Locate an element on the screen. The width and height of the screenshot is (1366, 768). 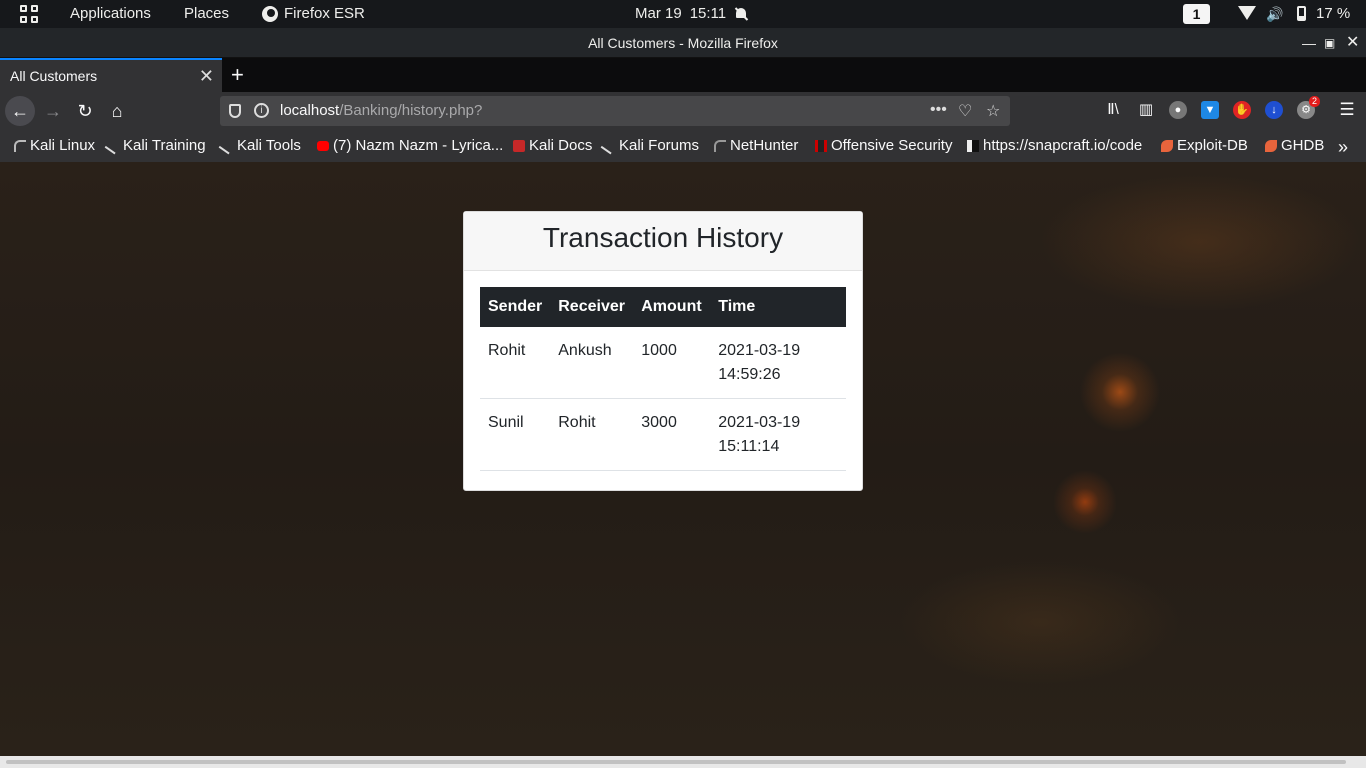
horizontal-scrollbar is located at coordinates (683, 762).